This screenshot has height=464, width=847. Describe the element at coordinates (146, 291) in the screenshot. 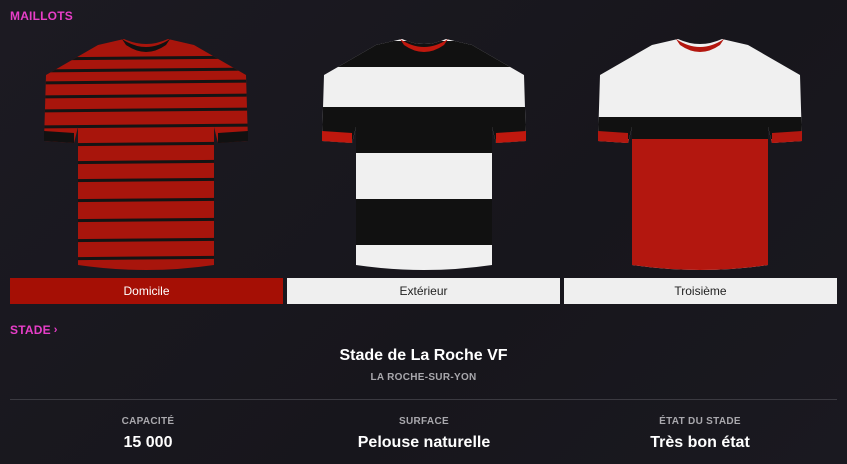

I see `home-kit-button: Domicile` at that location.